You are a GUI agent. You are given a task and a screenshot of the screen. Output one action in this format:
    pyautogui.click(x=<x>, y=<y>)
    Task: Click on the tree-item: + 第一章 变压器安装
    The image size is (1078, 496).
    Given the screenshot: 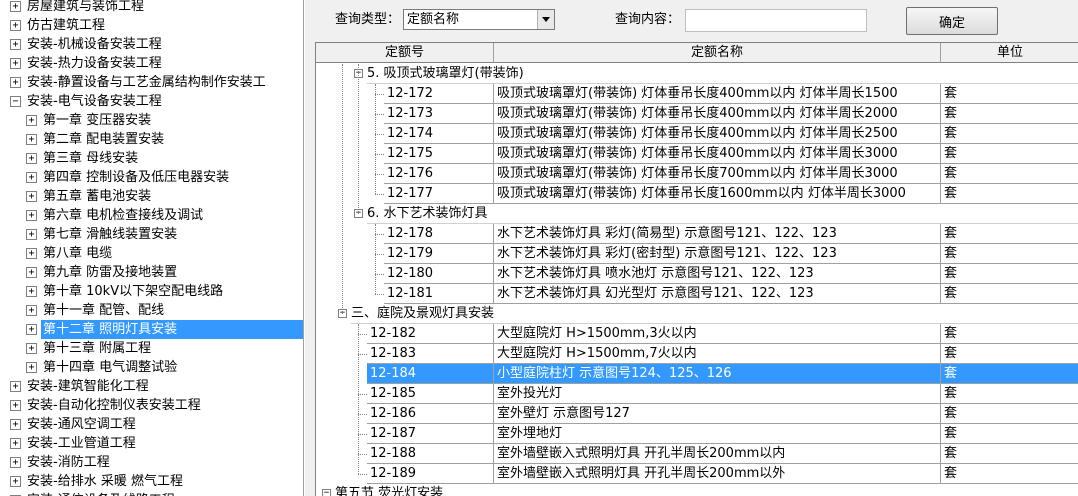 What is the action you would take?
    pyautogui.click(x=151, y=120)
    